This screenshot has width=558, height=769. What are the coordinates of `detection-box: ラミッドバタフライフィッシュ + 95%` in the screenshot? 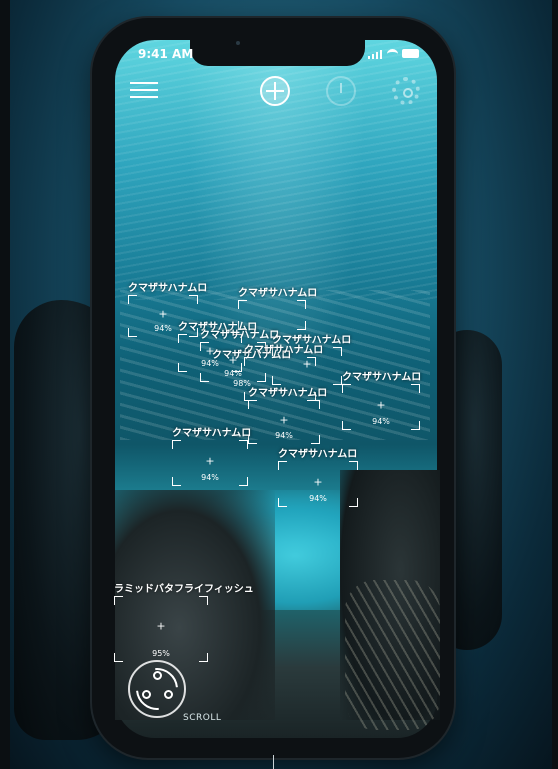 It's located at (184, 623).